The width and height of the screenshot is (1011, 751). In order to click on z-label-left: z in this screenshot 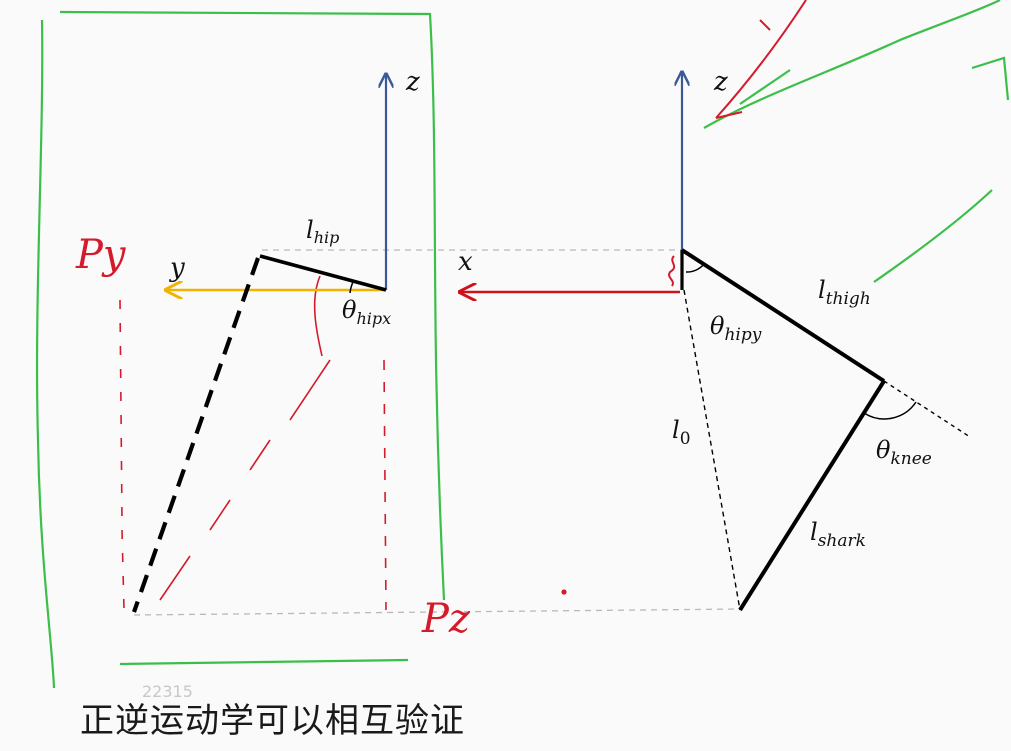, I will do `click(412, 82)`.